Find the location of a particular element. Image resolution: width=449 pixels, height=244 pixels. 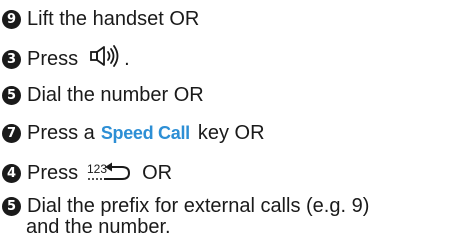

step-number-badge: 9 is located at coordinates (11, 19).